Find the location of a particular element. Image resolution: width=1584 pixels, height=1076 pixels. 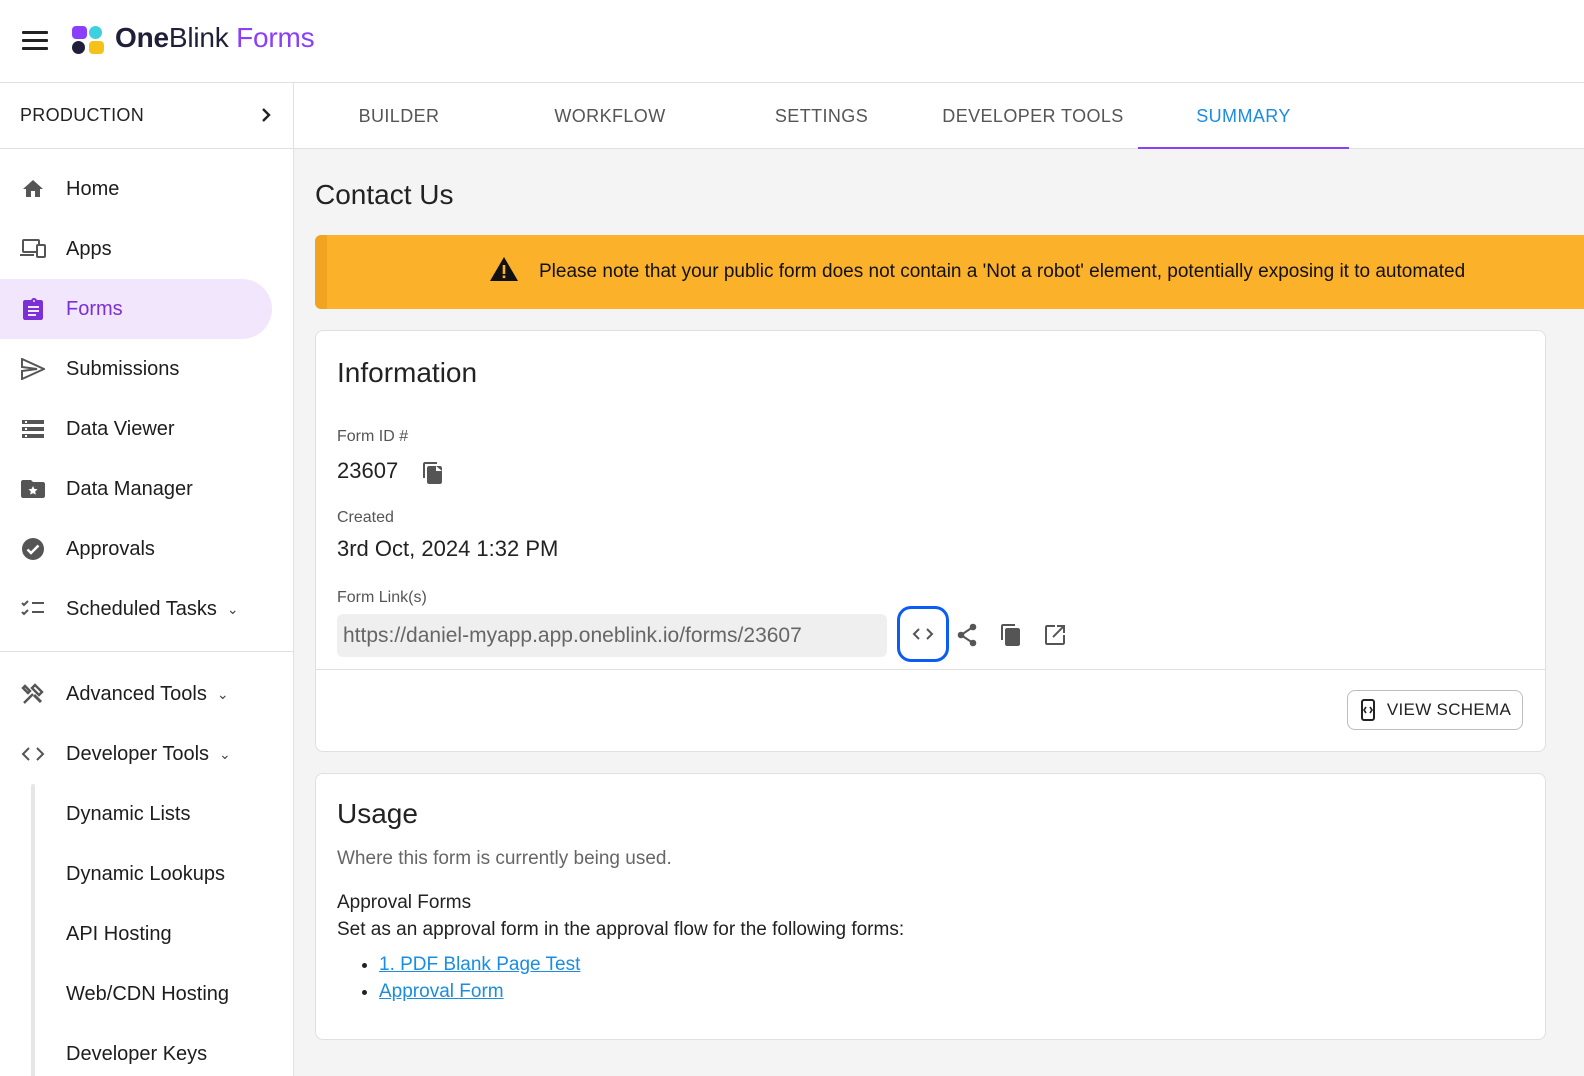

list-item: 1. PDF Blank Page Test is located at coordinates (479, 967).